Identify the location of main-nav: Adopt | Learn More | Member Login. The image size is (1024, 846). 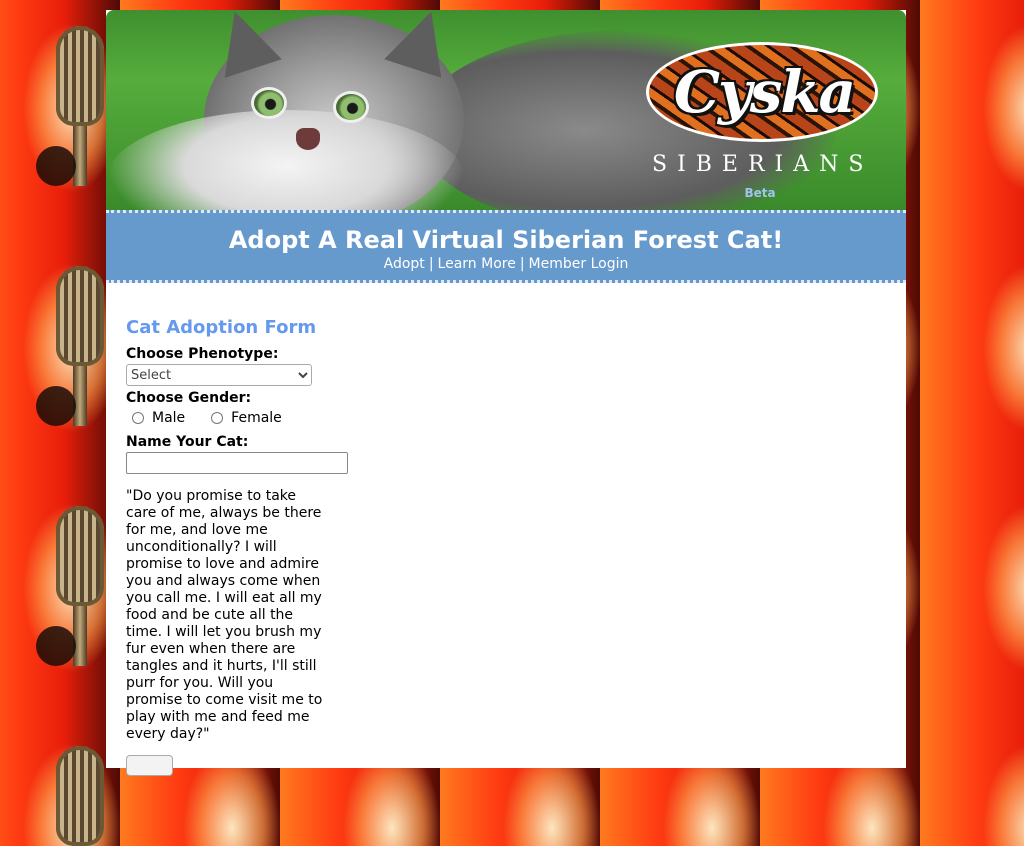
(506, 264).